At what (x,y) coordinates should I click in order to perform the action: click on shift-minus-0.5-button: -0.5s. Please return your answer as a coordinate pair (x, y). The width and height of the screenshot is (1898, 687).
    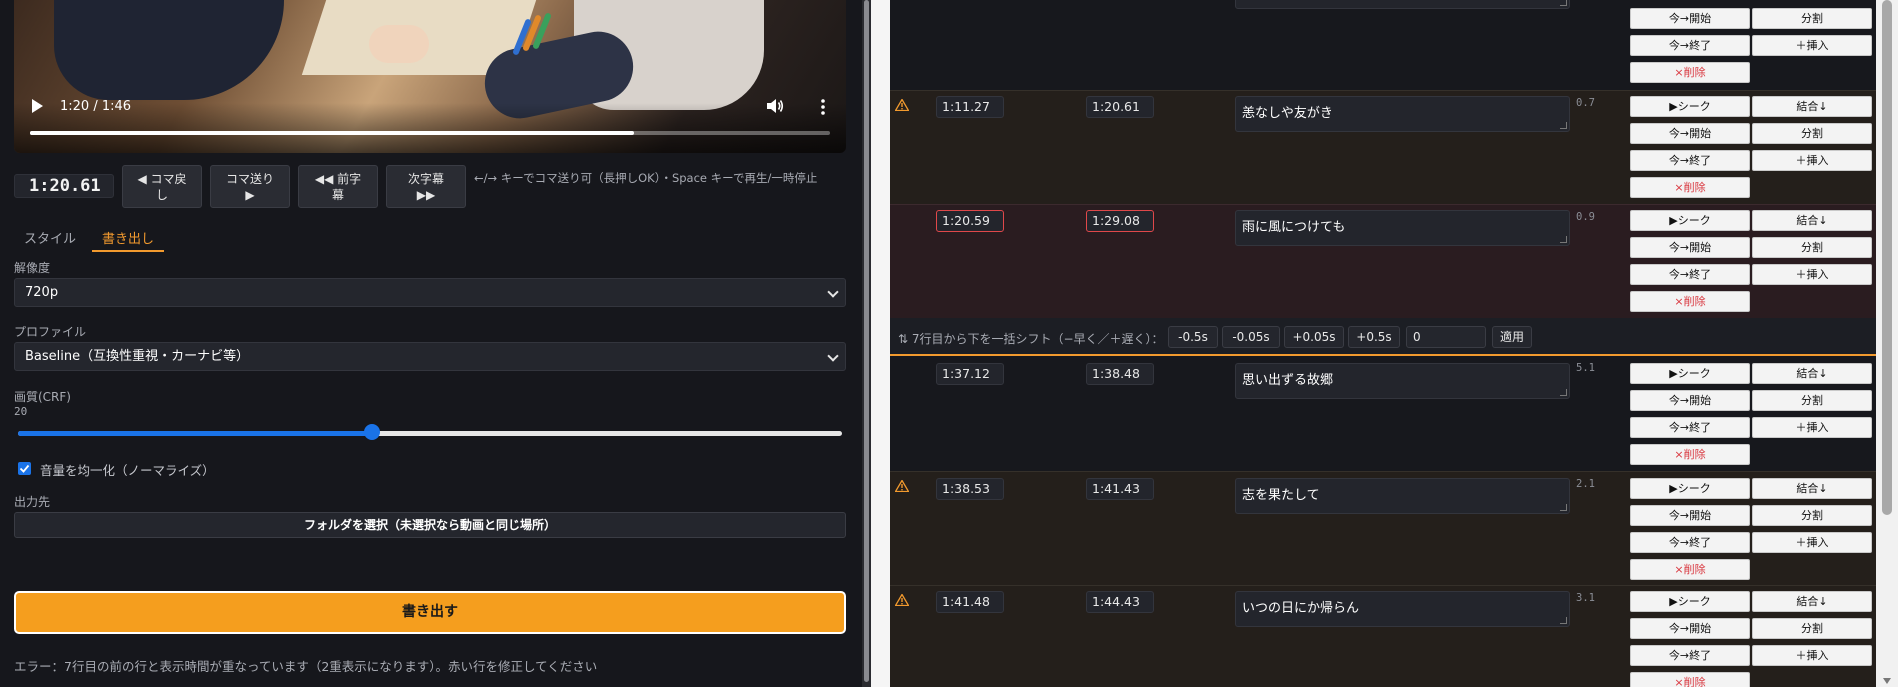
    Looking at the image, I should click on (1193, 337).